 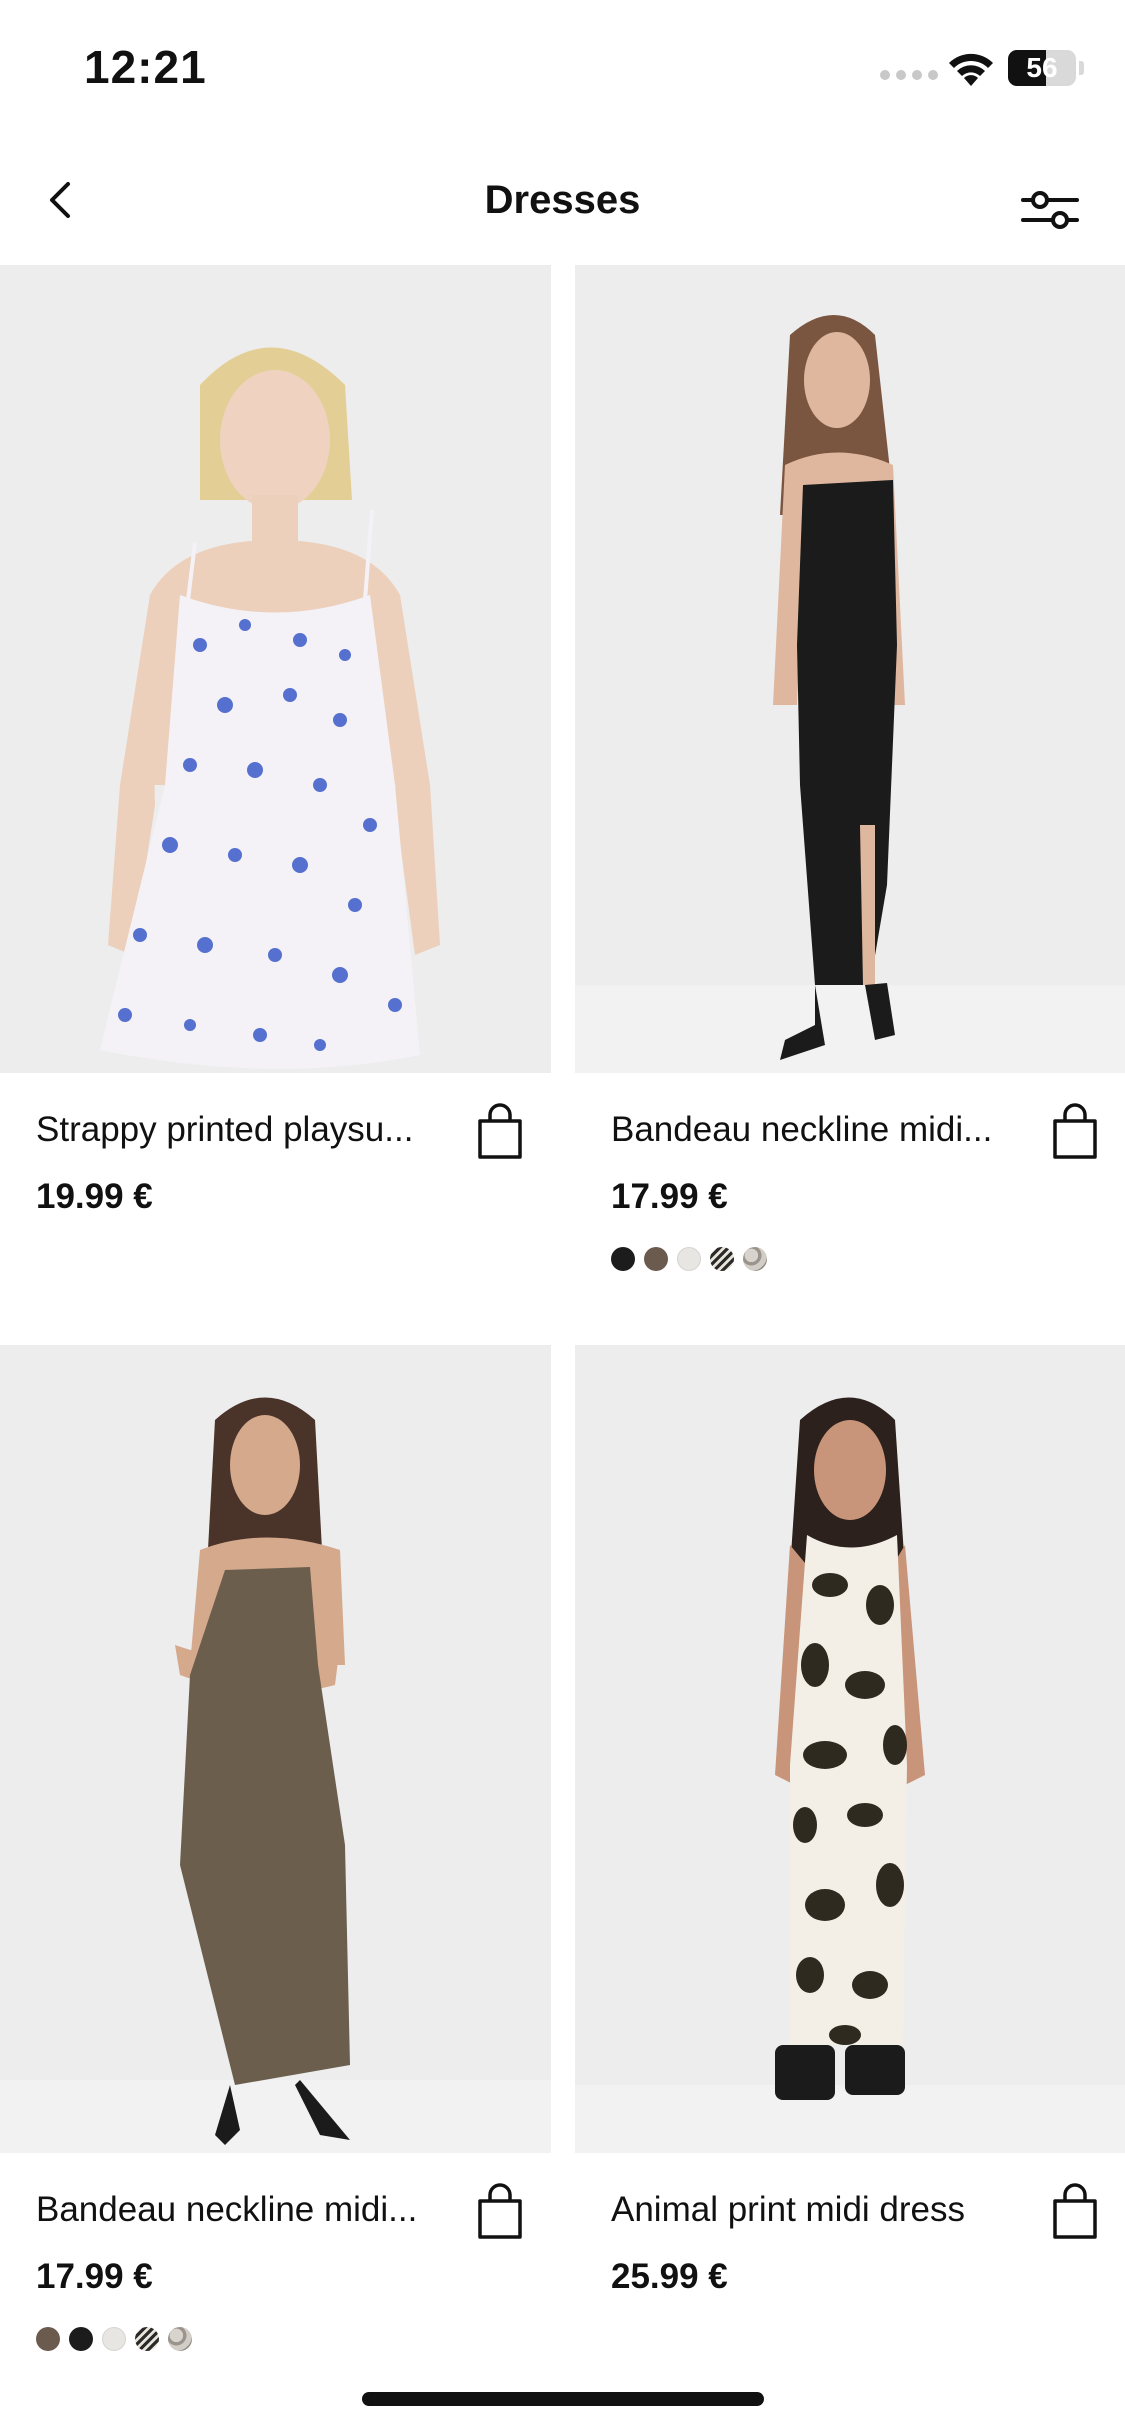 What do you see at coordinates (909, 75) in the screenshot?
I see `cellular-signal-icon` at bounding box center [909, 75].